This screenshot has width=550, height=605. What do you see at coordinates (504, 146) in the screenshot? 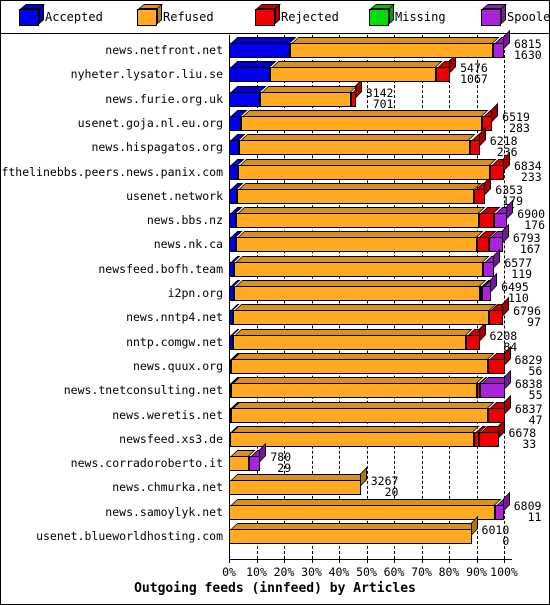
I see `bar-value-label: 6218 236` at bounding box center [504, 146].